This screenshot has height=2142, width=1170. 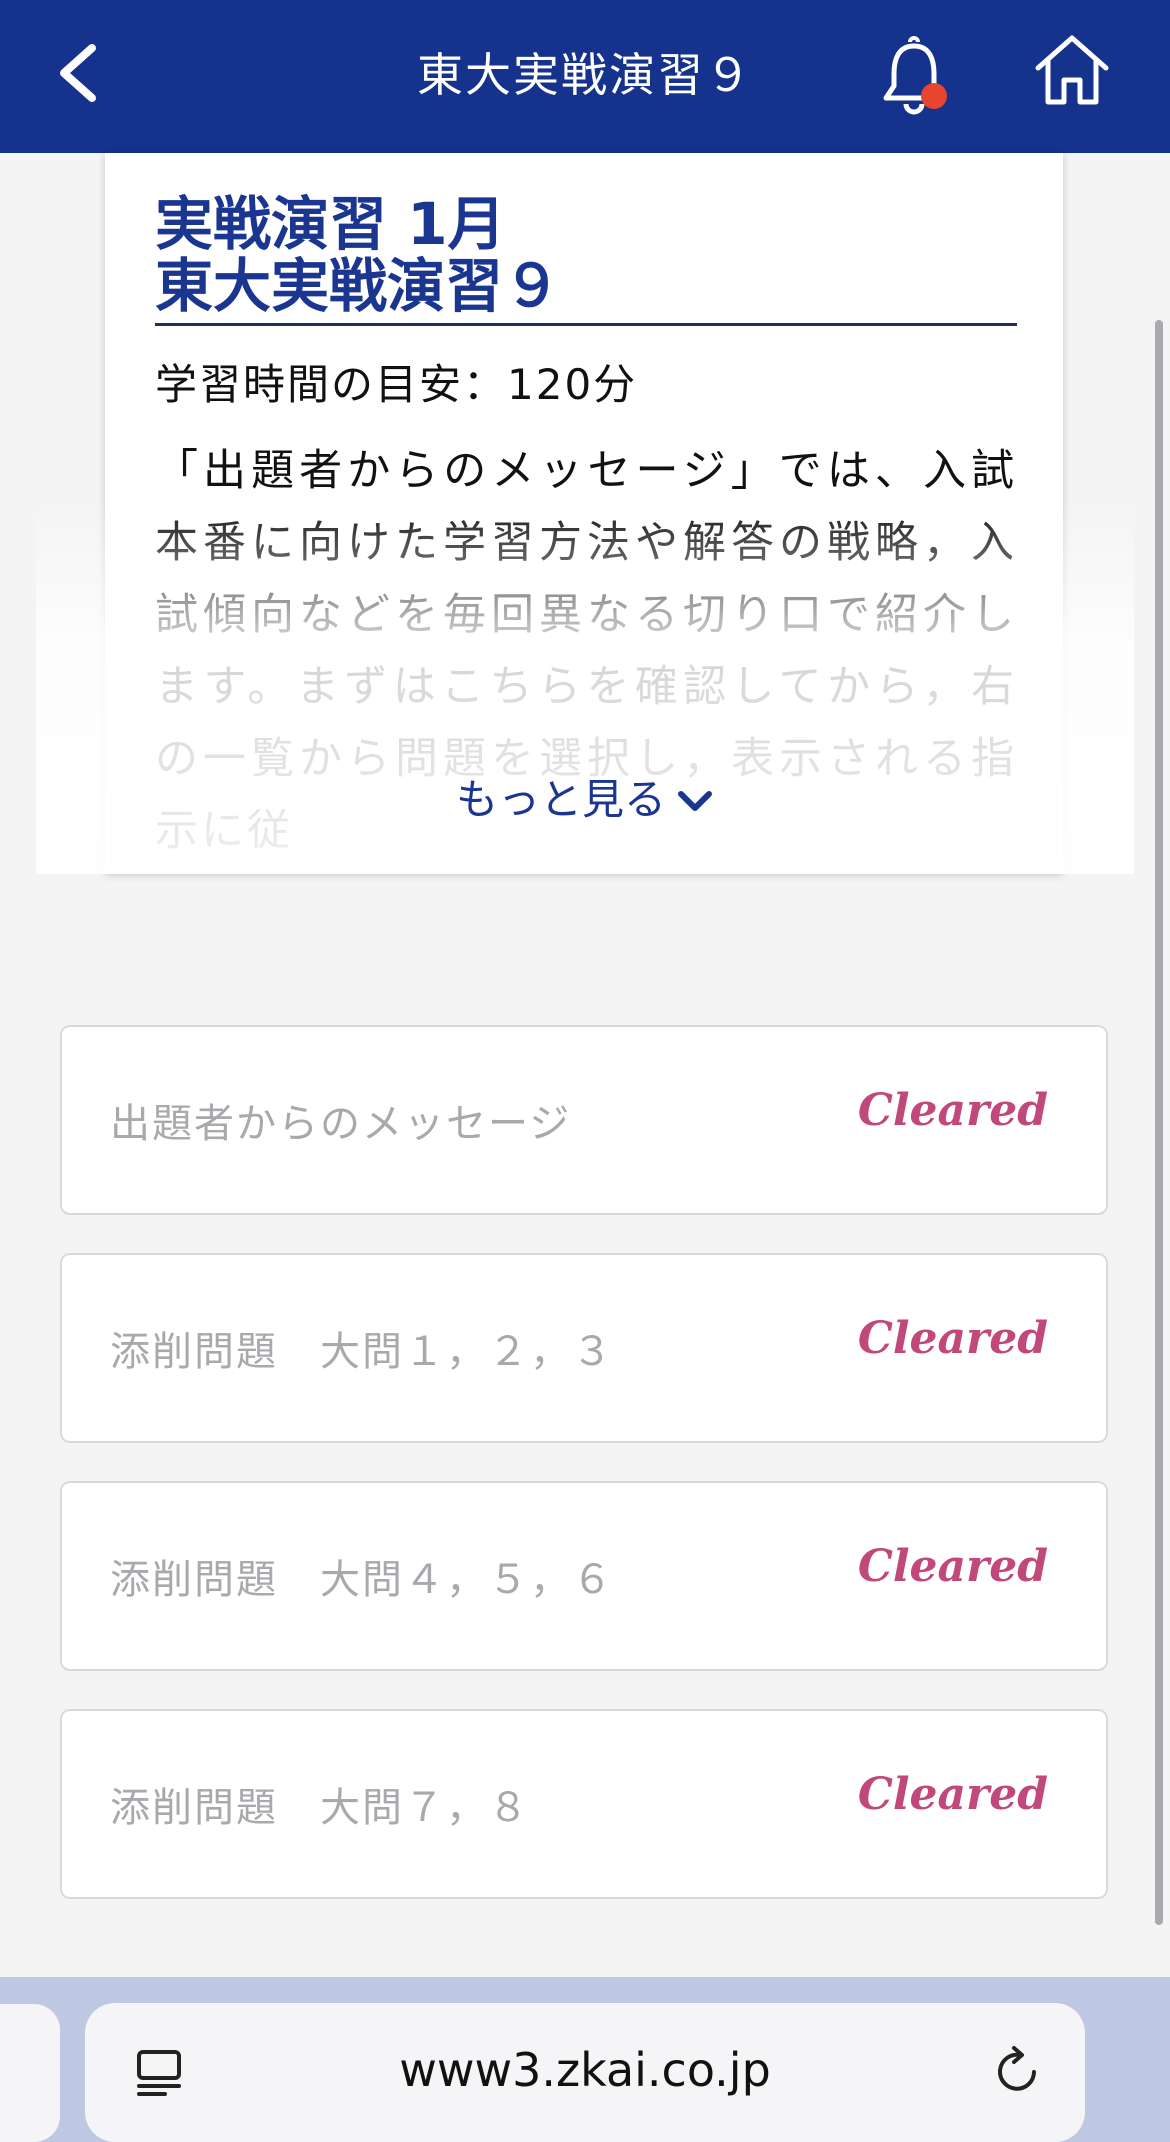 What do you see at coordinates (341, 1124) in the screenshot?
I see `item-label: 出題者からのメッセージ` at bounding box center [341, 1124].